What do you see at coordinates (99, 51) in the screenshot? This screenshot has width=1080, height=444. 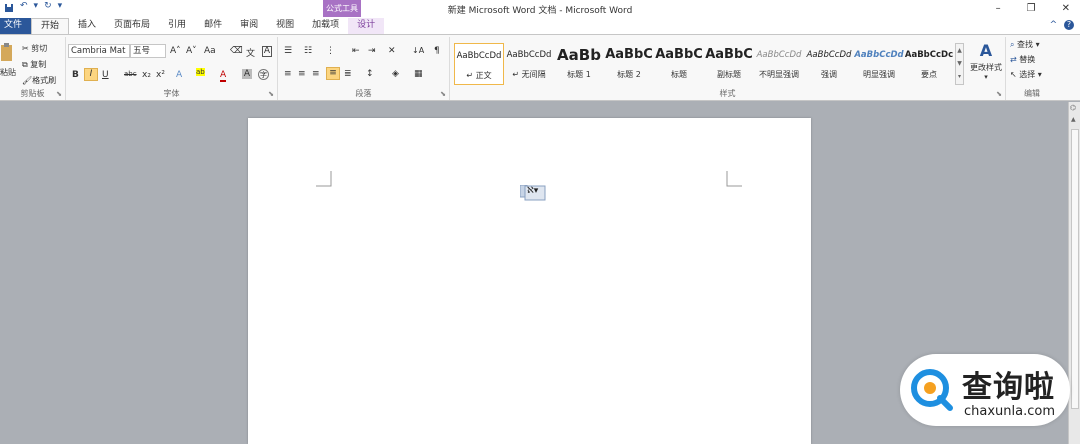 I see `font-name-combo: Cambria Mat` at bounding box center [99, 51].